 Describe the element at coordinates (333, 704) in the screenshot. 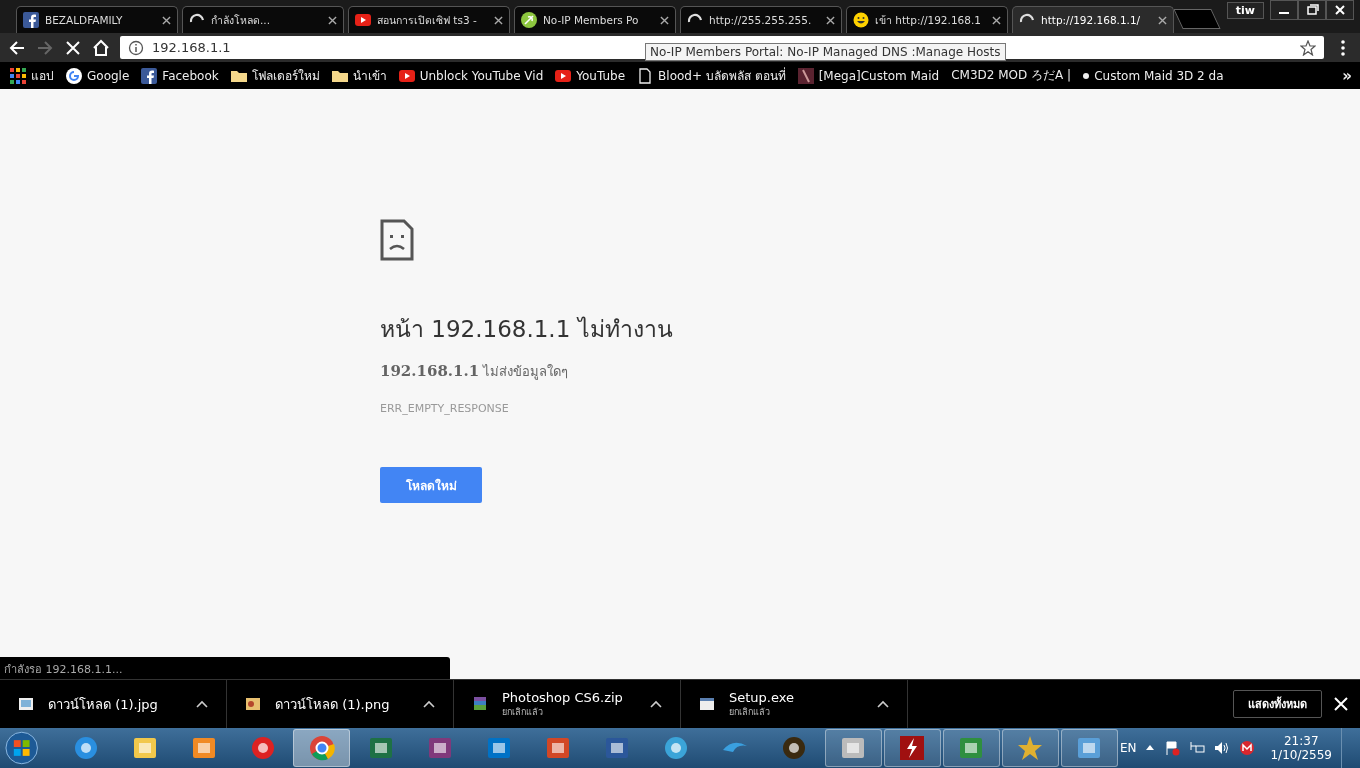

I see `file-name: ดาวน์โหลด (1).png` at that location.